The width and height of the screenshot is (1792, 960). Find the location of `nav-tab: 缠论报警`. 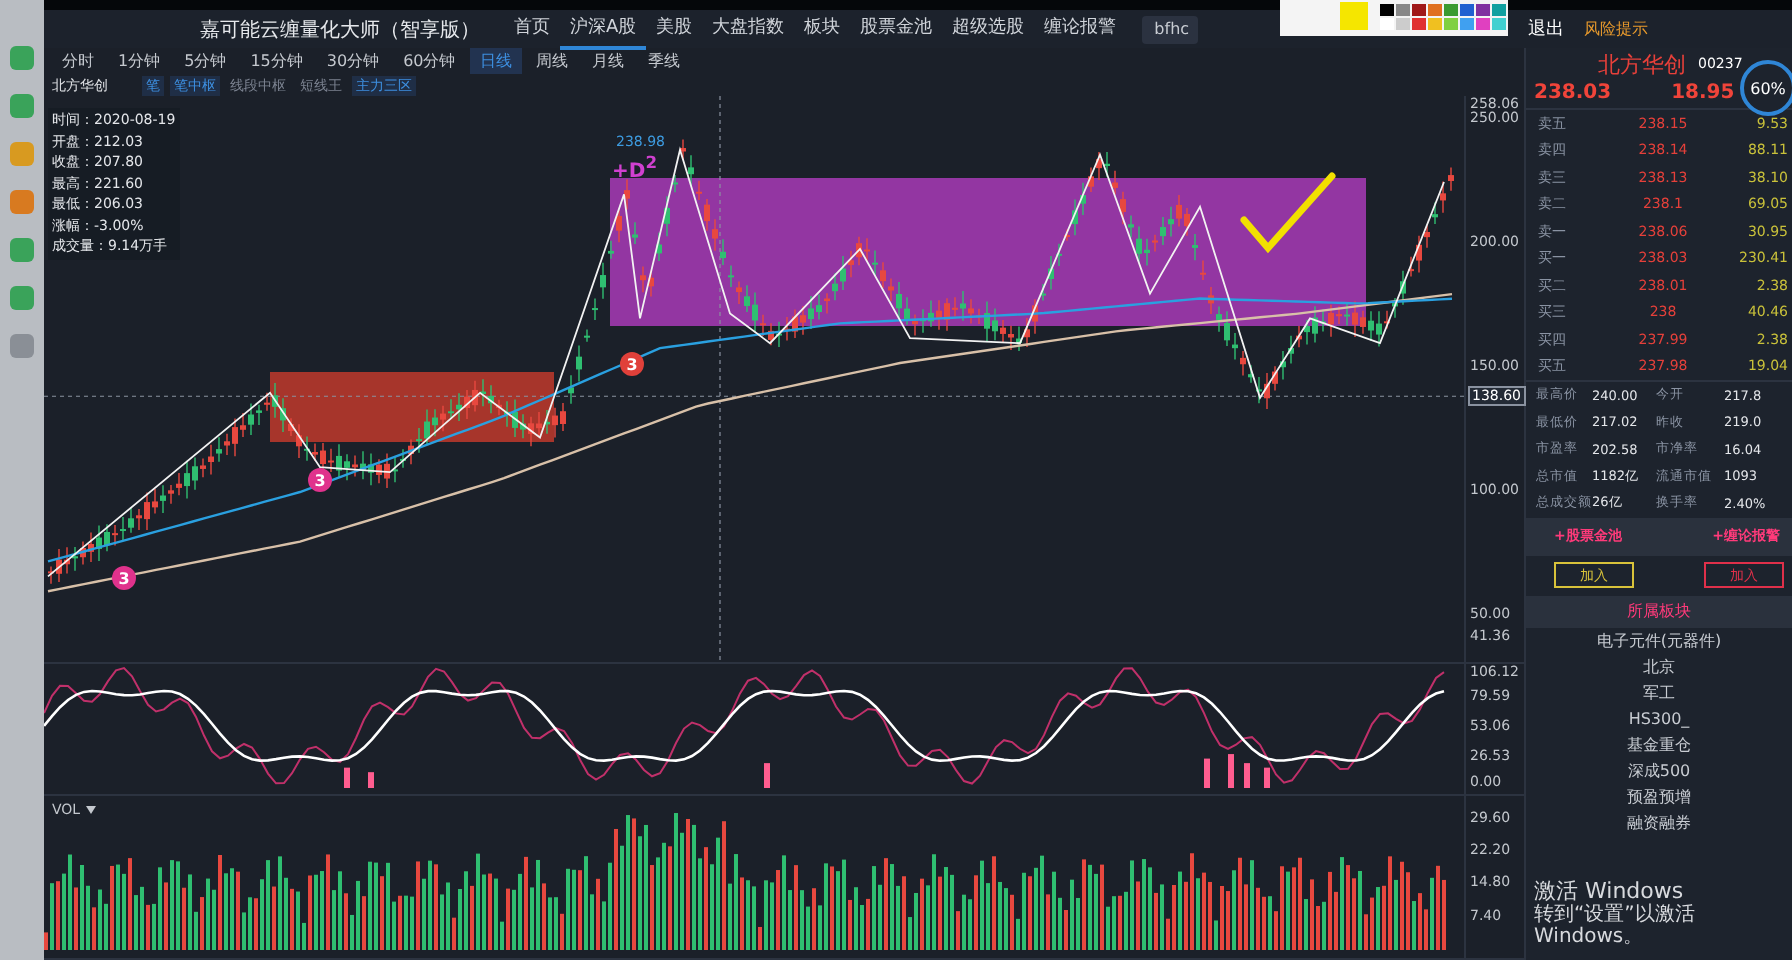

nav-tab: 缠论报警 is located at coordinates (1080, 29).